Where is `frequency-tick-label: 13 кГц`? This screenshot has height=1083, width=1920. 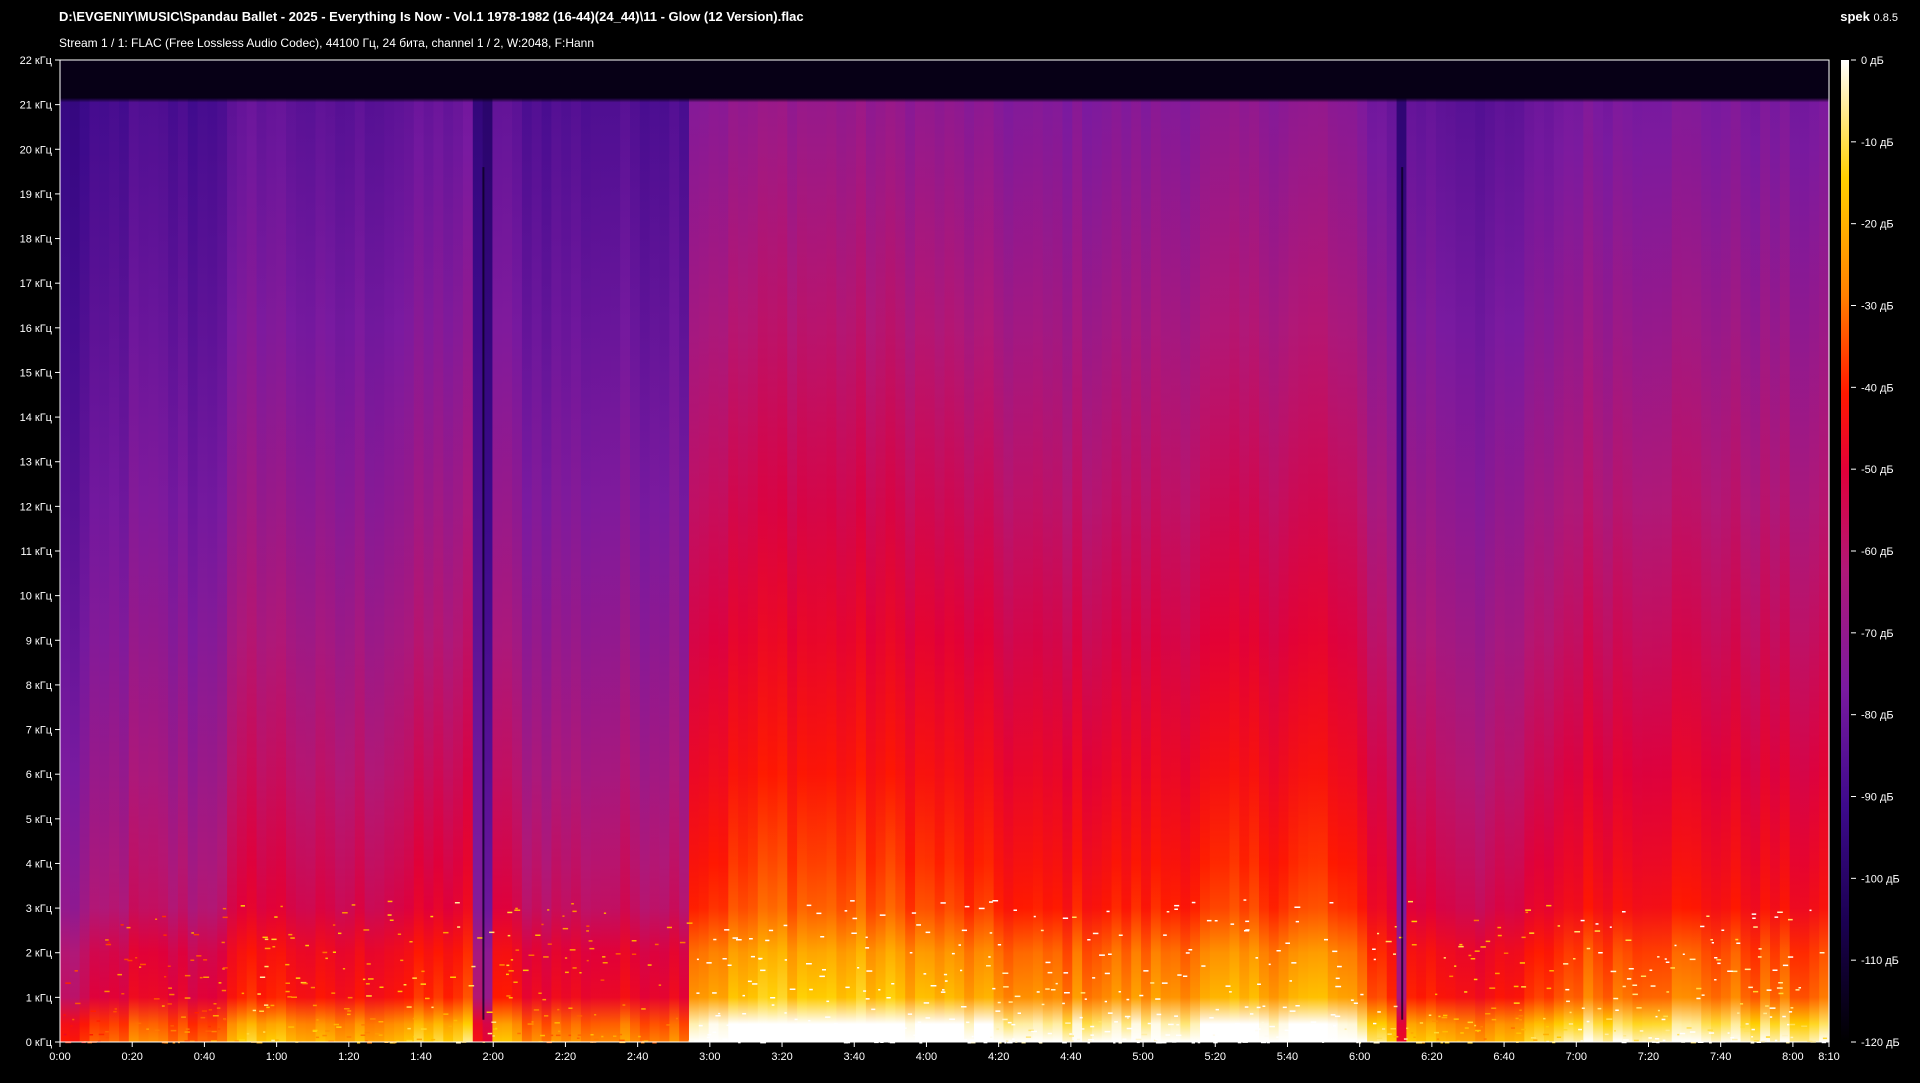 frequency-tick-label: 13 кГц is located at coordinates (36, 463).